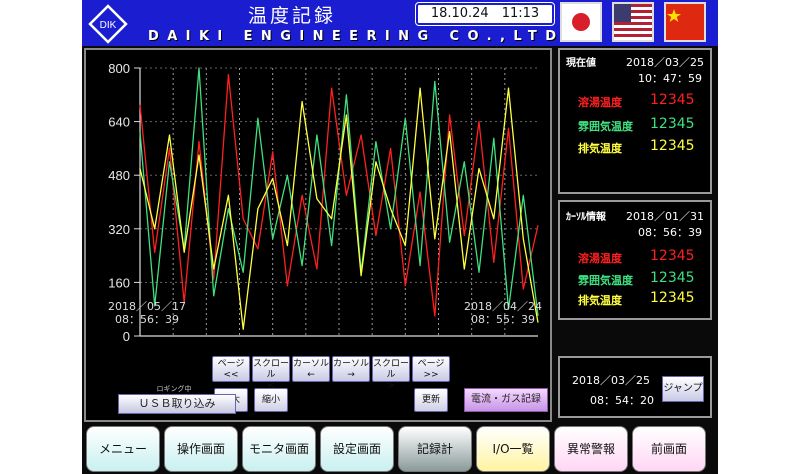  What do you see at coordinates (611, 380) in the screenshot?
I see `jump-date: 2018／03／25` at bounding box center [611, 380].